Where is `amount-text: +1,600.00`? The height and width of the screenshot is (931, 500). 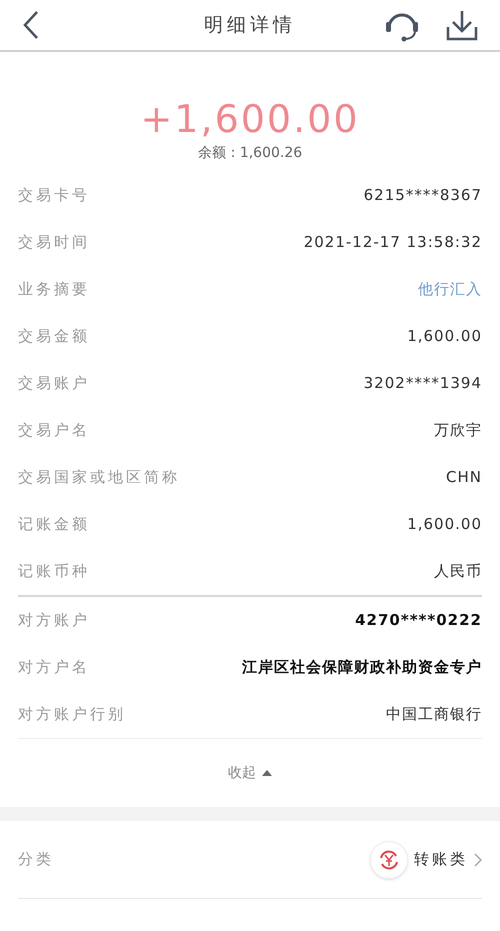
amount-text: +1,600.00 is located at coordinates (250, 119).